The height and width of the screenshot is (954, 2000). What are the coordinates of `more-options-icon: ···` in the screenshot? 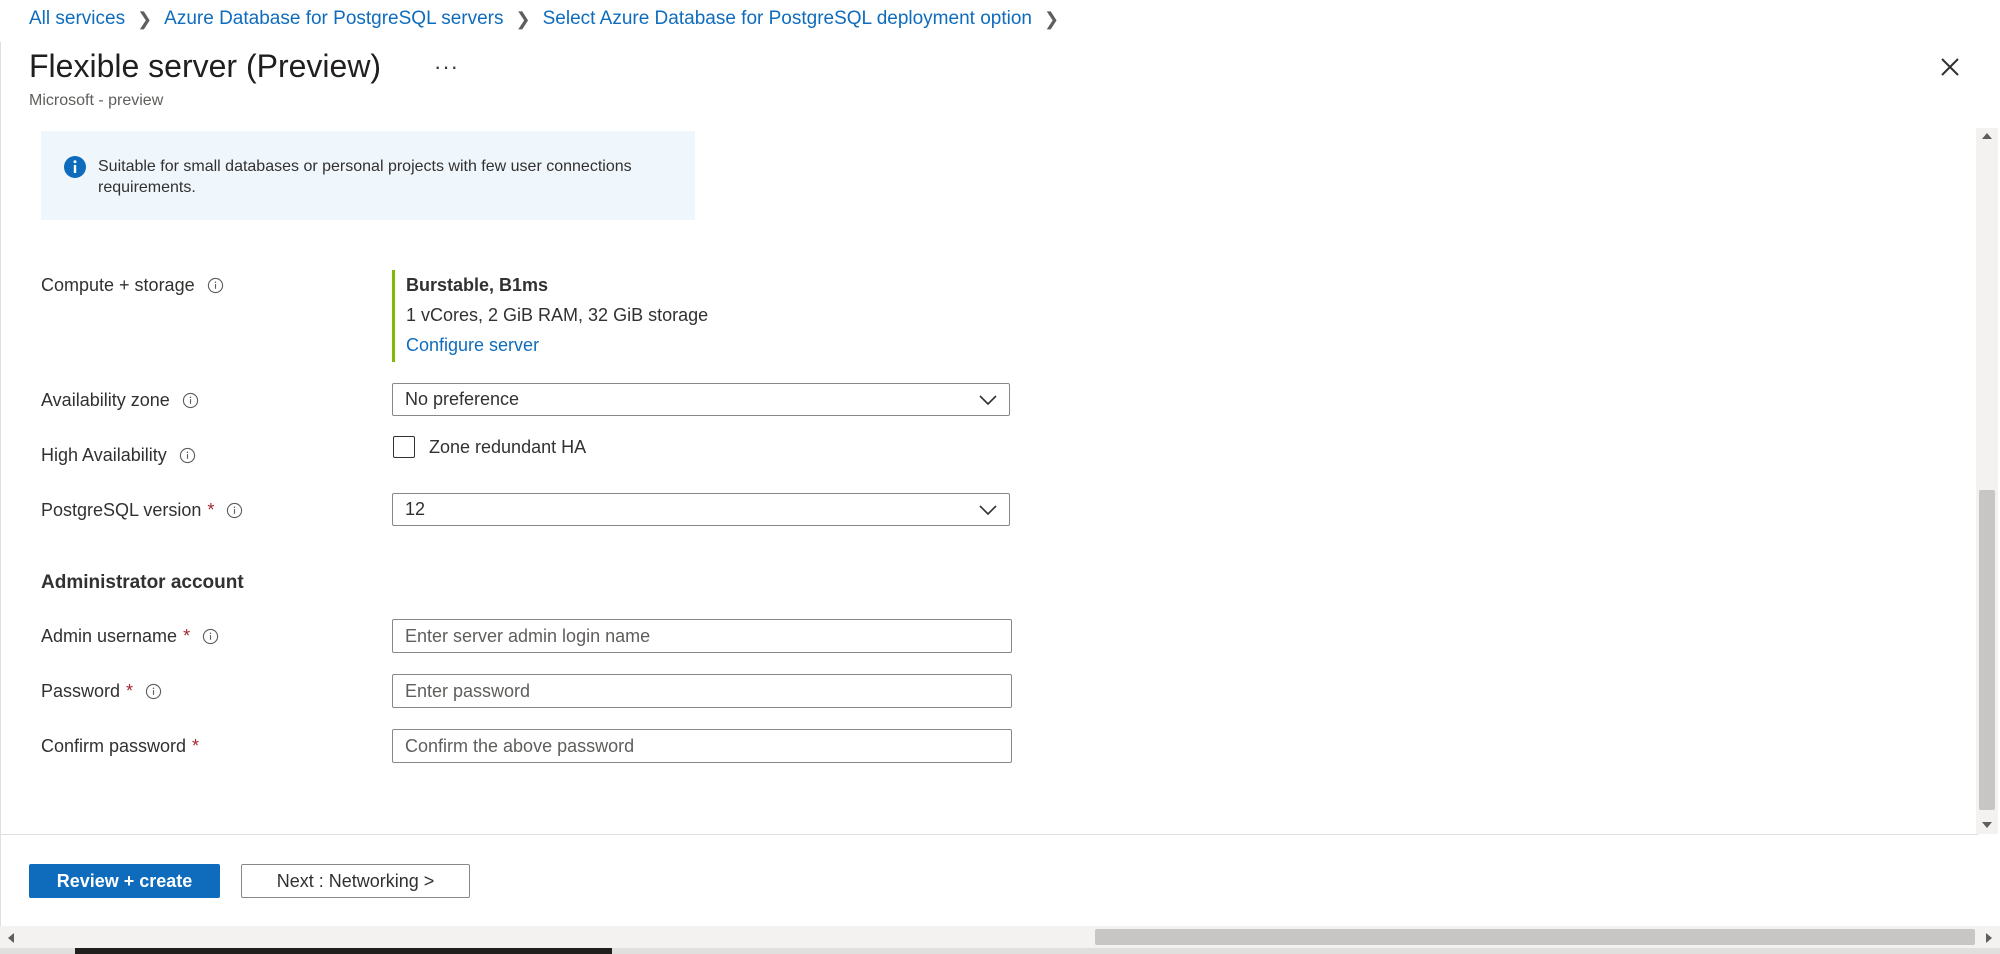 It's located at (446, 67).